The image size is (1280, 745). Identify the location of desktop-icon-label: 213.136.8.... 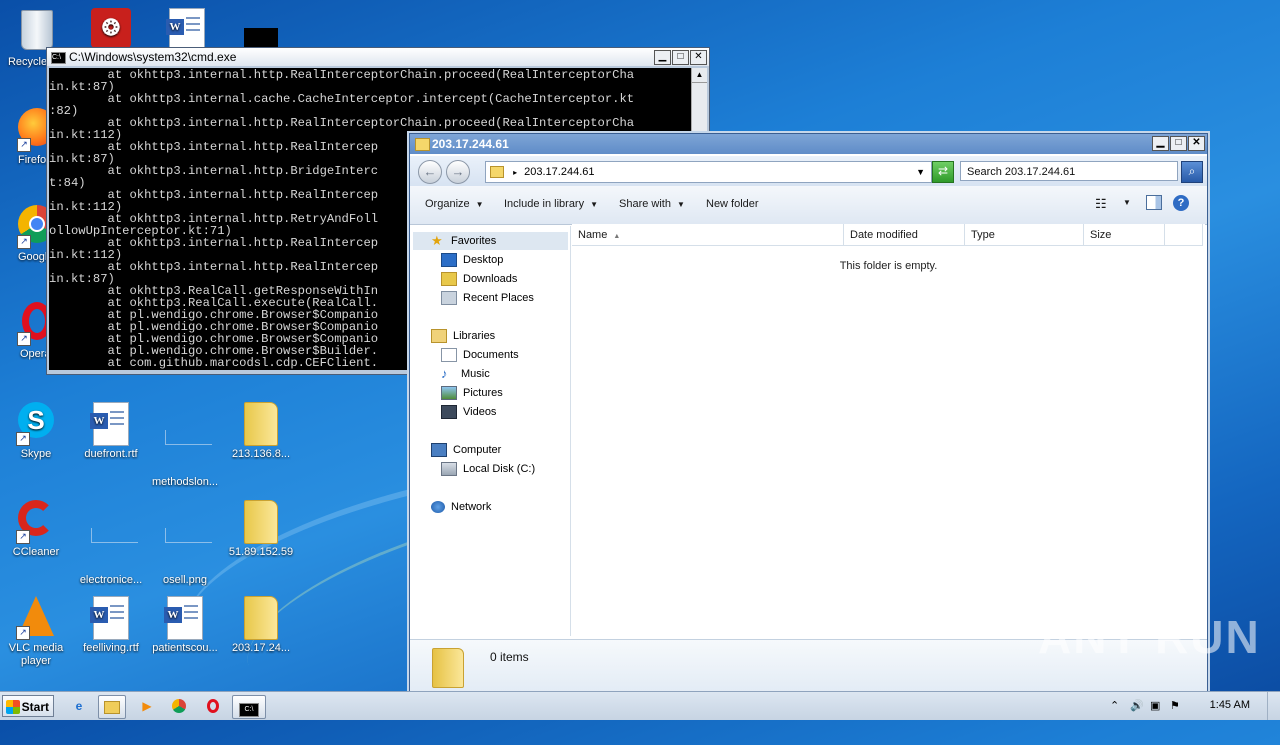
(261, 454).